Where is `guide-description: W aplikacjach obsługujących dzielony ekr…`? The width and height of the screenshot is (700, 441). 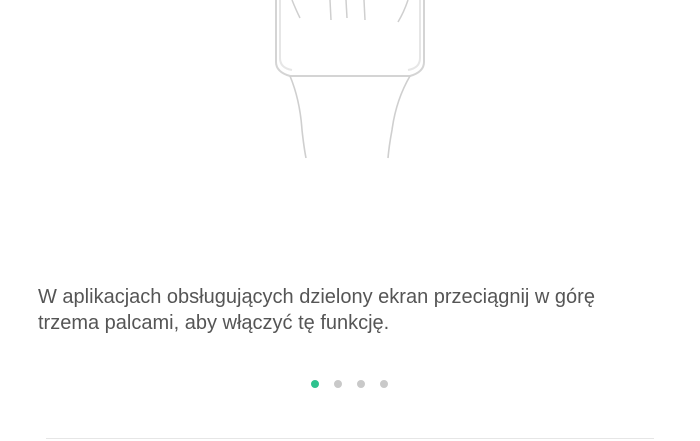 guide-description: W aplikacjach obsługujących dzielony ekr… is located at coordinates (316, 310).